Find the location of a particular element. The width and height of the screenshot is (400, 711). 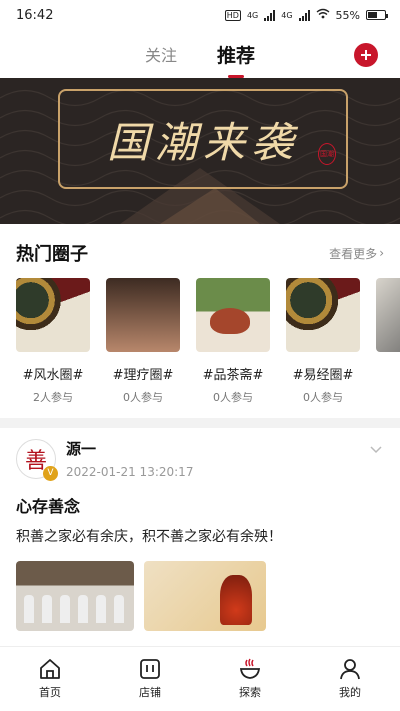

post-meta: 源一 2022-01-21 13:20:17 is located at coordinates (129, 458).